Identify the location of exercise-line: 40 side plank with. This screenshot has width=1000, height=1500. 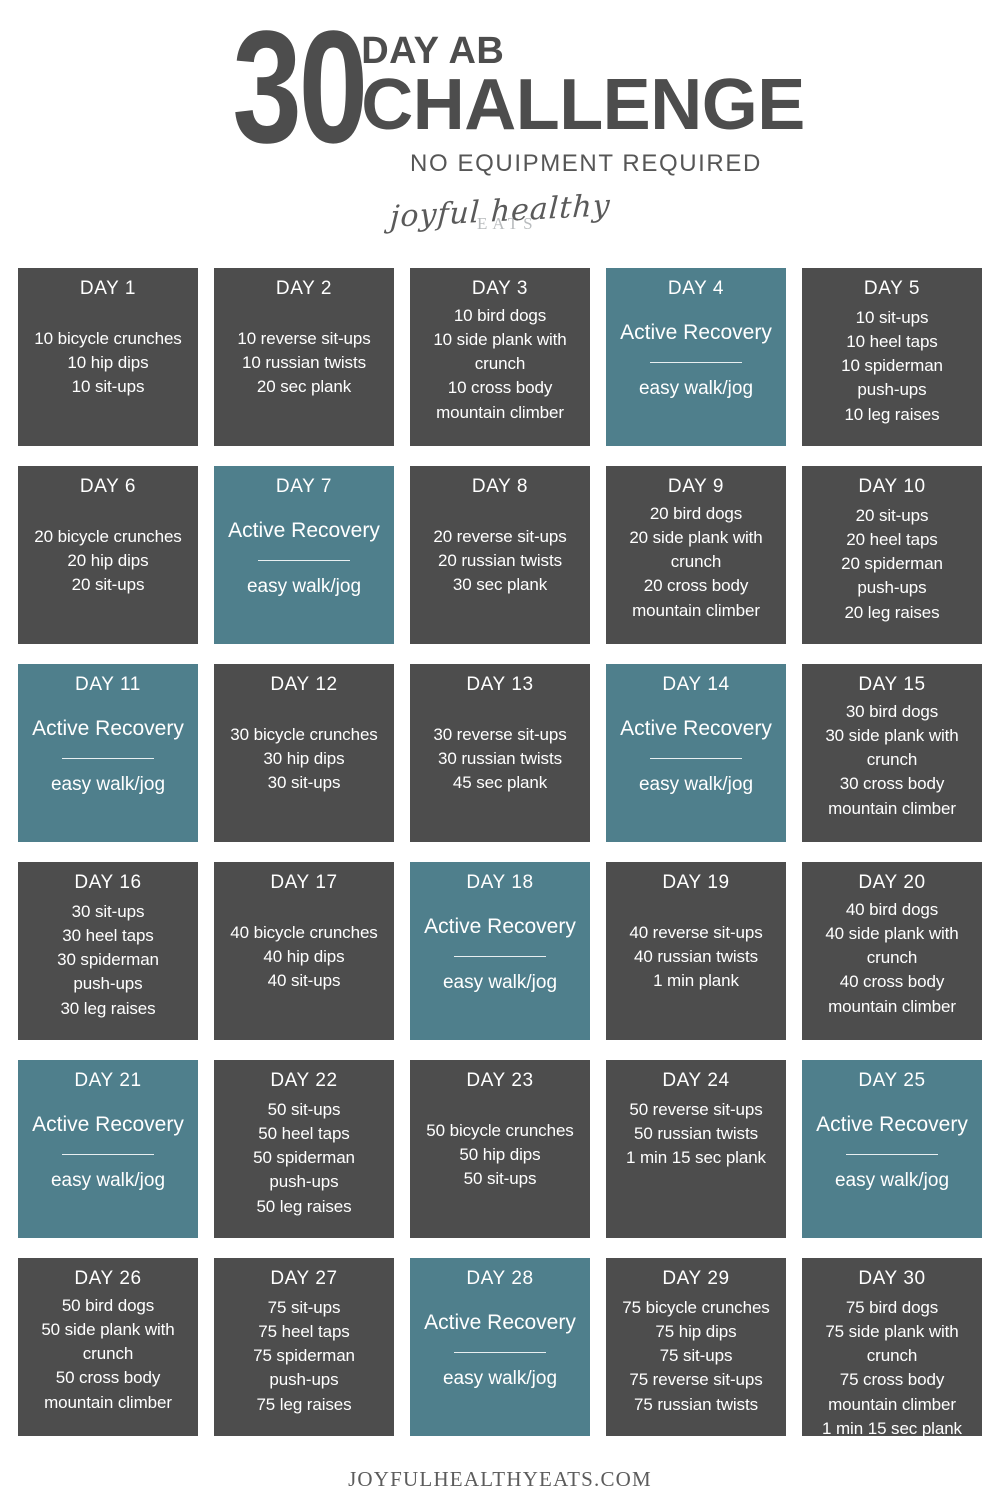
(892, 934).